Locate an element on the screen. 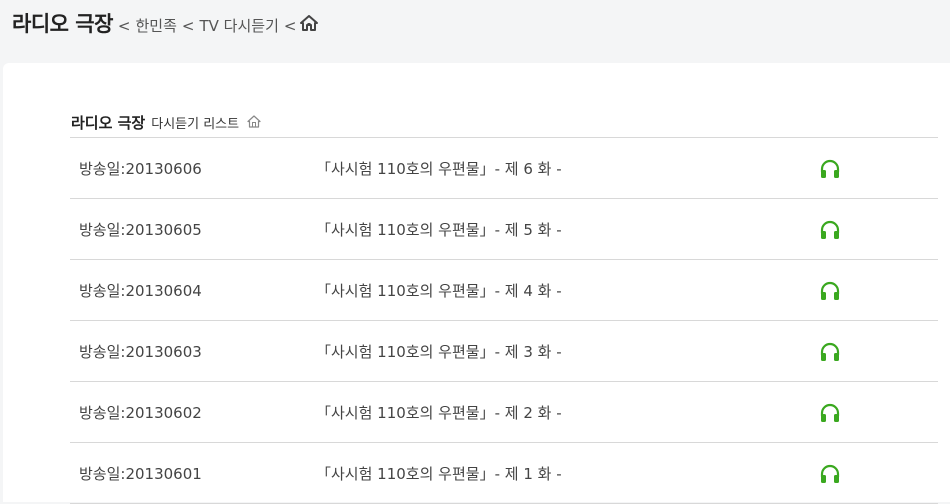  episode-title-link: 「사시험 110호의 우편물」- 제 6 화 - is located at coordinates (439, 168).